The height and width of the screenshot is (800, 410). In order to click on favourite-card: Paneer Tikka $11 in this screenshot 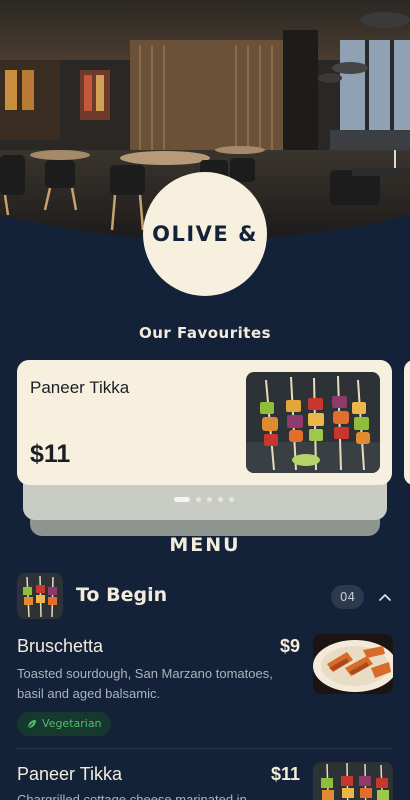, I will do `click(204, 422)`.